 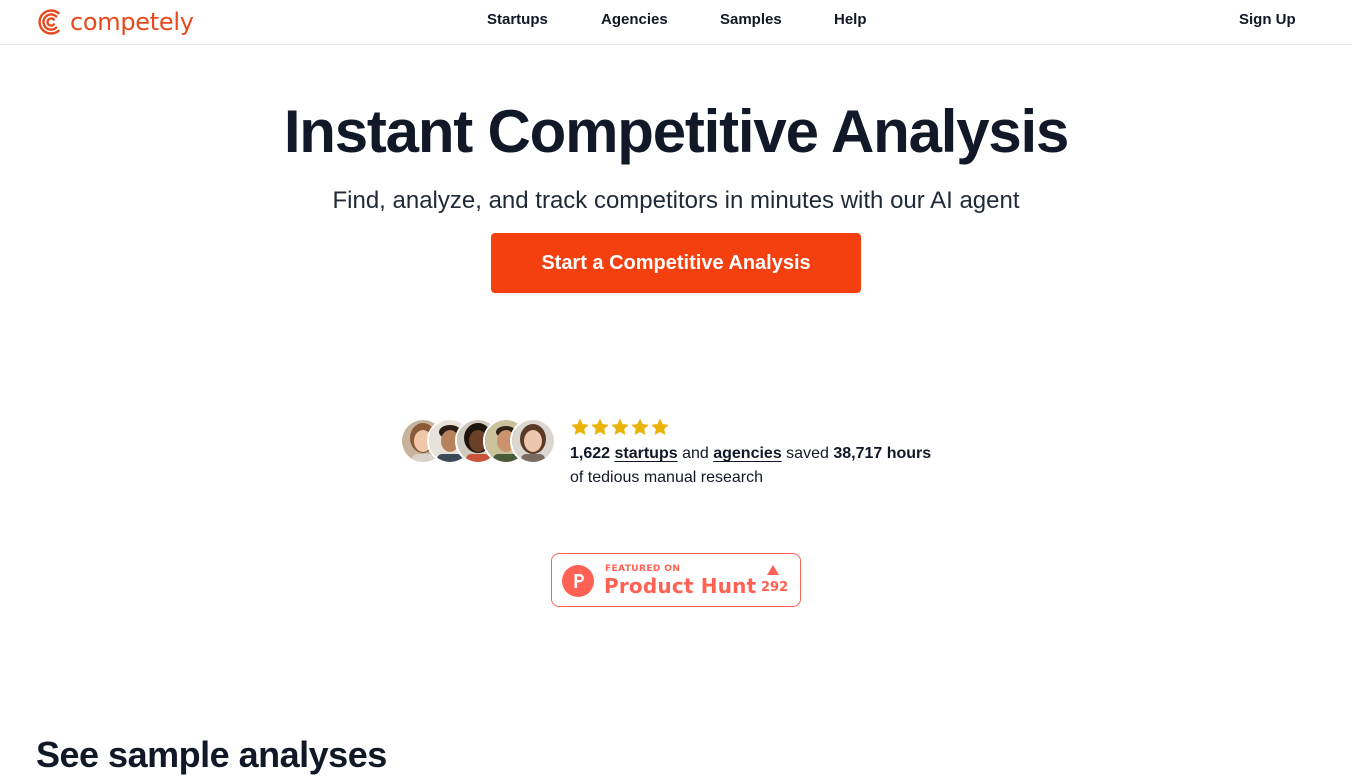 I want to click on brand-name: competely, so click(x=132, y=22).